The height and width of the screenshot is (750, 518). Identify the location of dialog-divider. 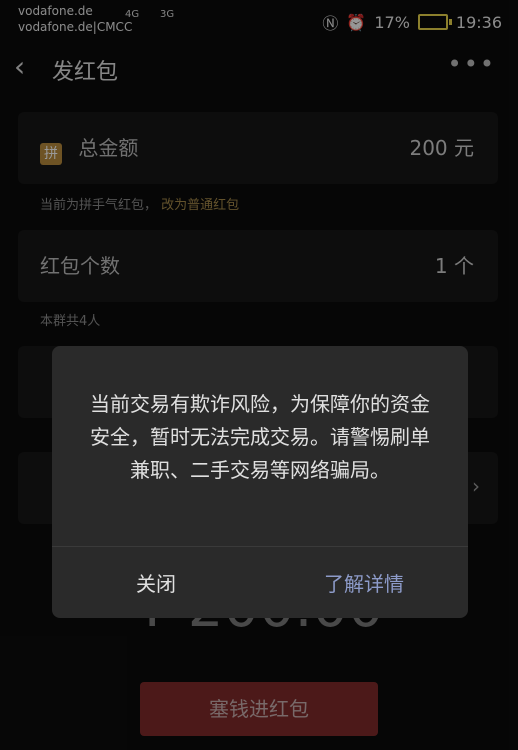
(260, 546).